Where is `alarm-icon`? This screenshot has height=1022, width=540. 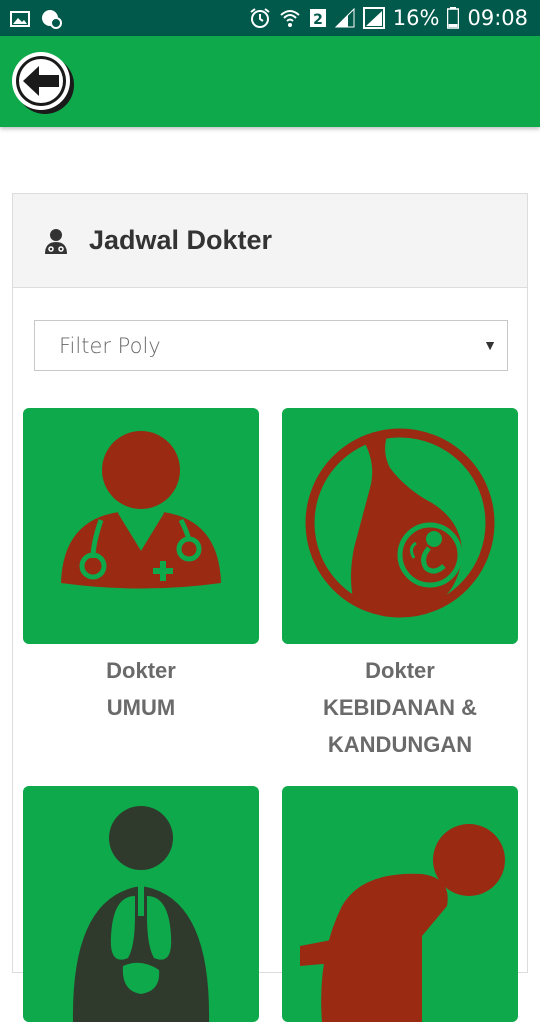 alarm-icon is located at coordinates (260, 18).